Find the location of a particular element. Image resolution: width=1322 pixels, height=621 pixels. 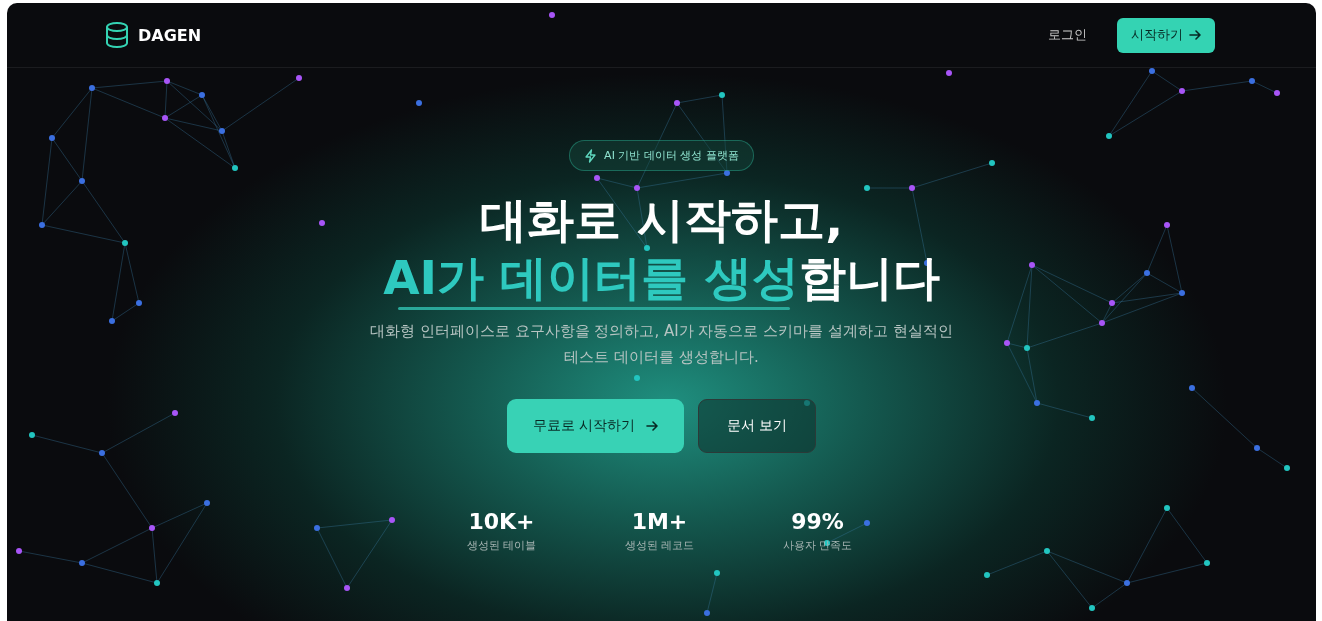

start-button: 시작하기 is located at coordinates (1166, 35).